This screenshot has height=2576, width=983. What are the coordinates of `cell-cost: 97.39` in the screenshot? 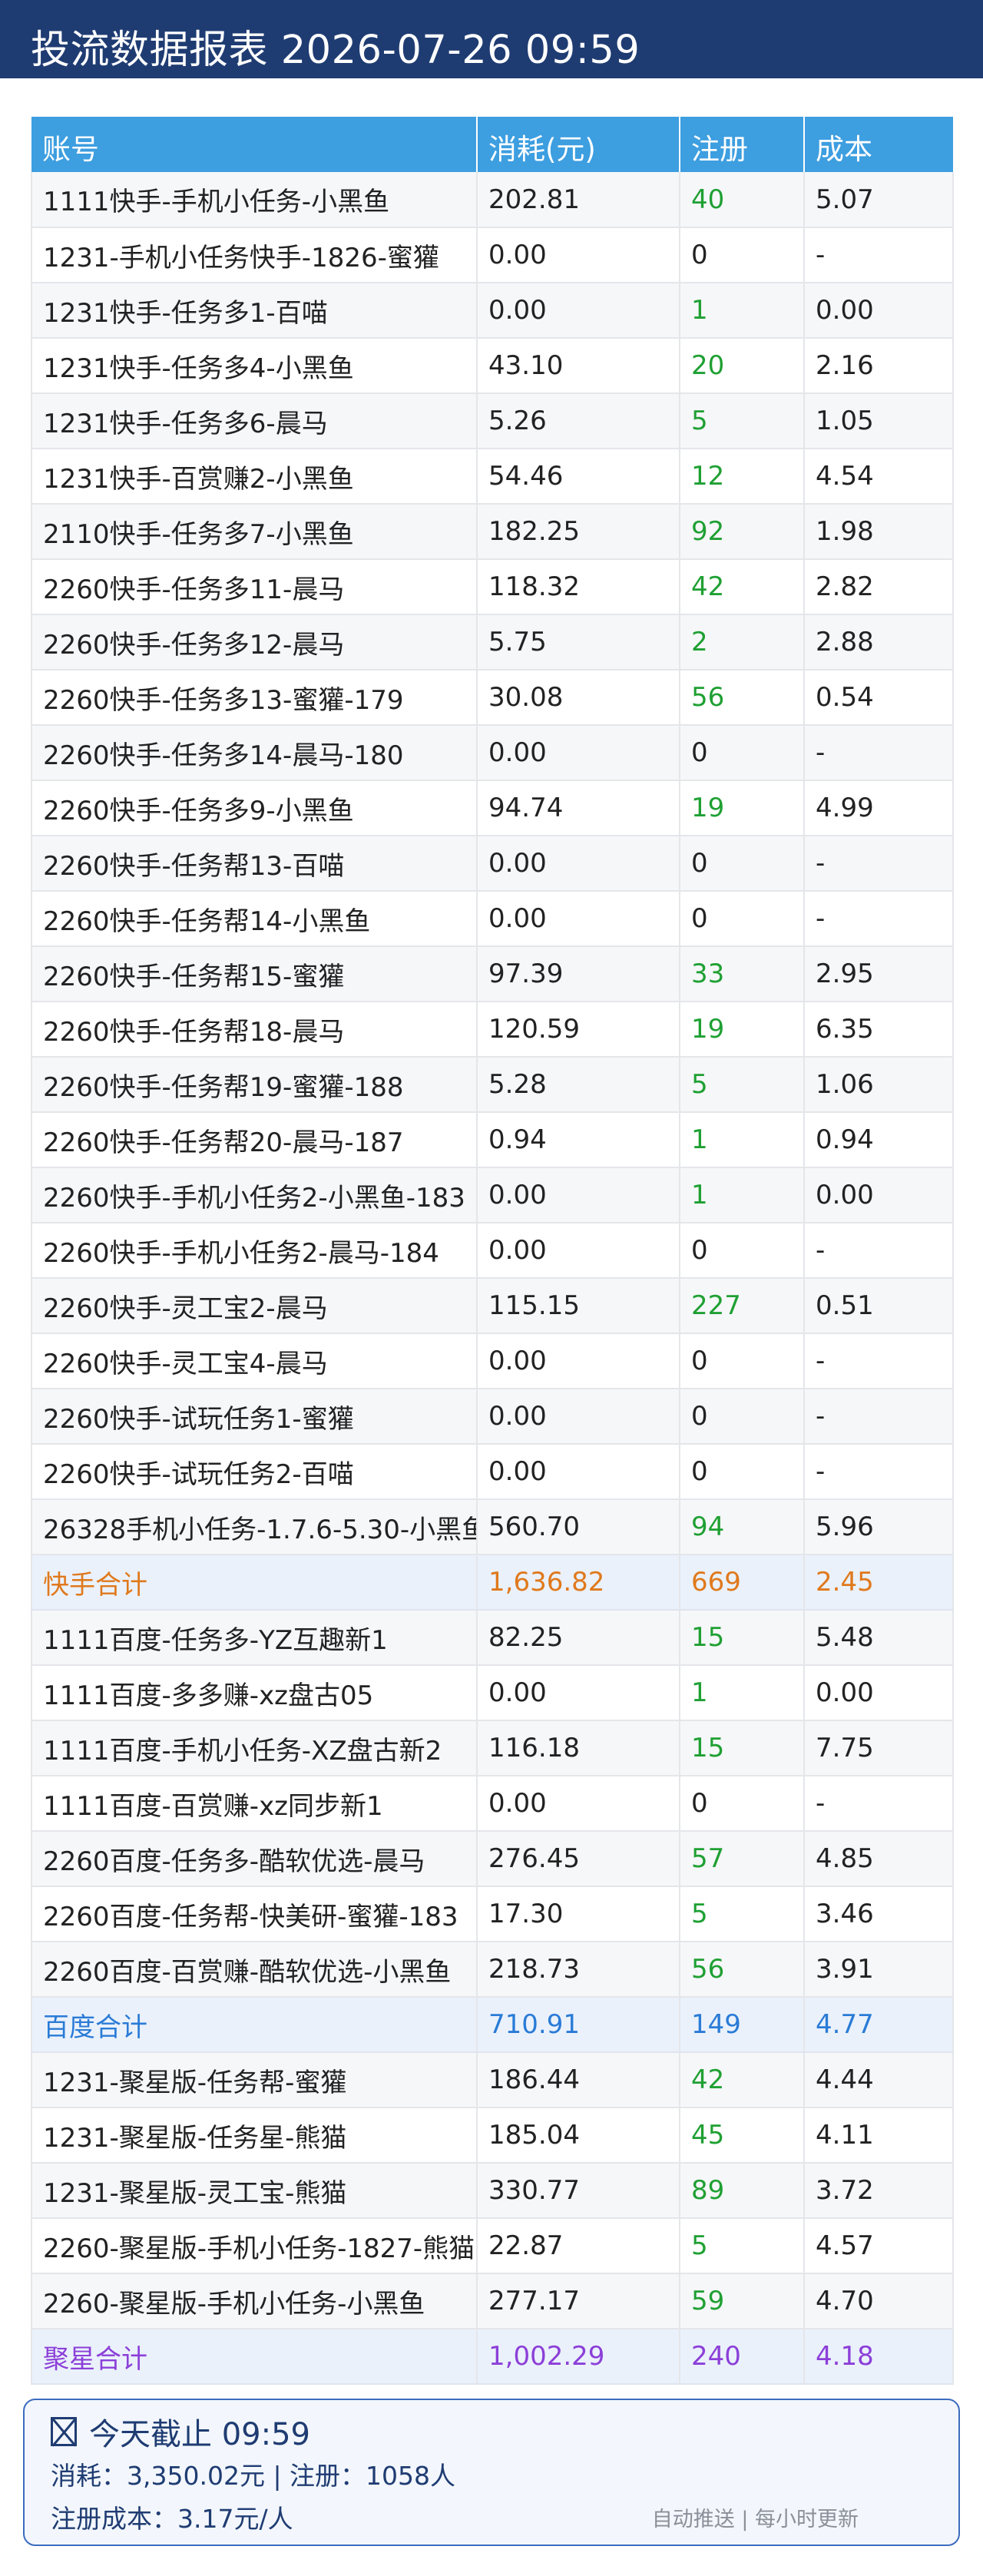 It's located at (578, 974).